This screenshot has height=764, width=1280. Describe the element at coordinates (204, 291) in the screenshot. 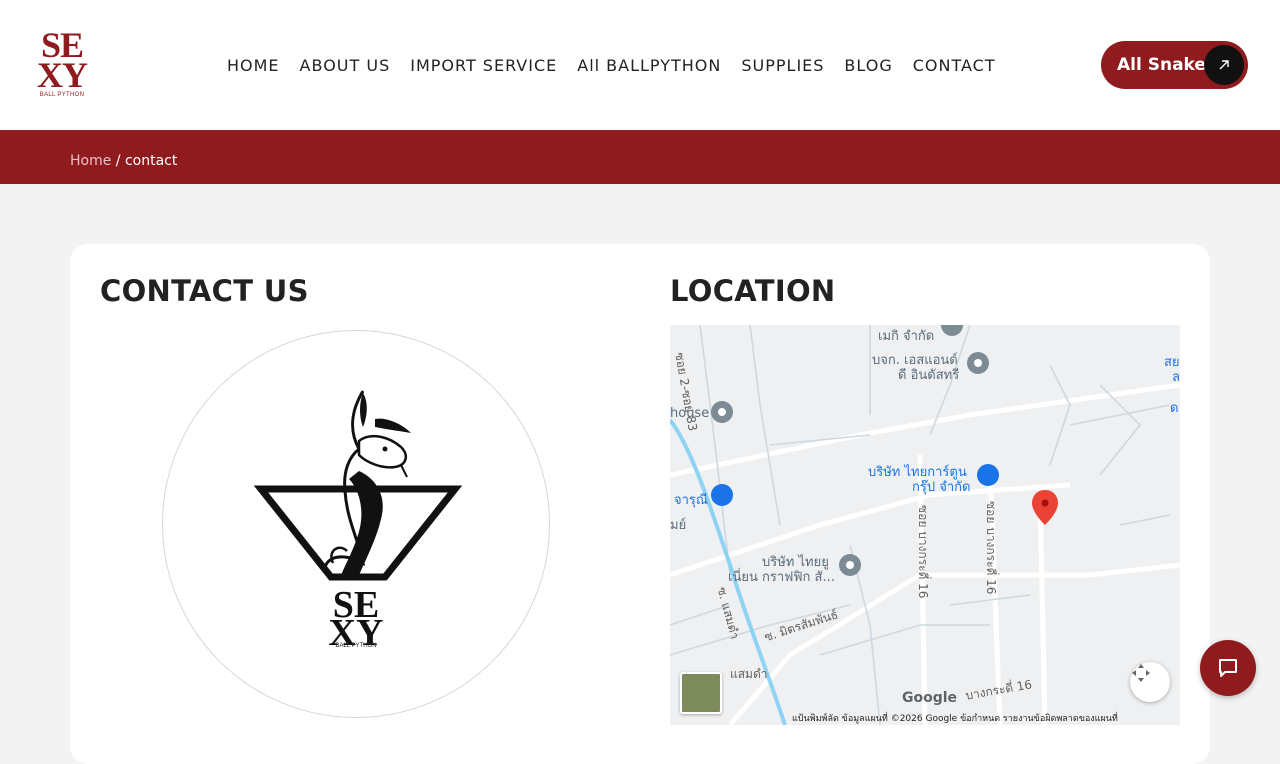

I see `contact-title: CONTACT US` at that location.